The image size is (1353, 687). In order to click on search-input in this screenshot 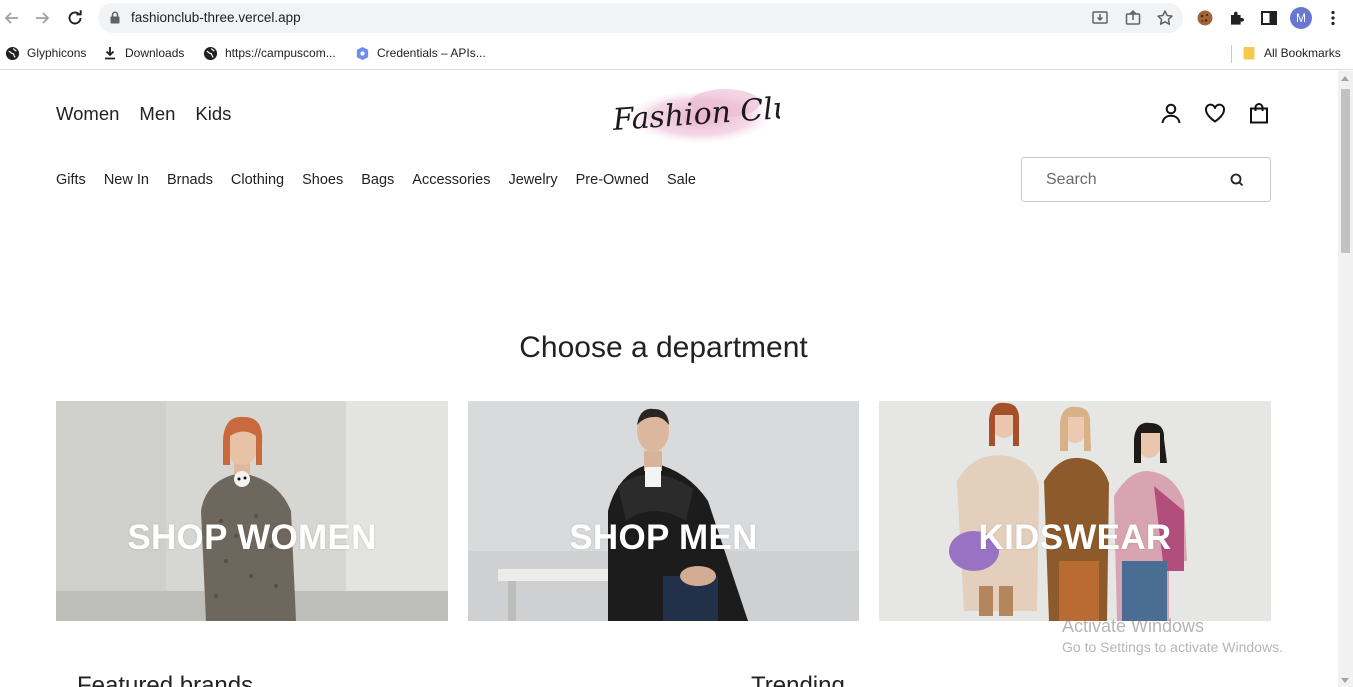, I will do `click(1136, 180)`.